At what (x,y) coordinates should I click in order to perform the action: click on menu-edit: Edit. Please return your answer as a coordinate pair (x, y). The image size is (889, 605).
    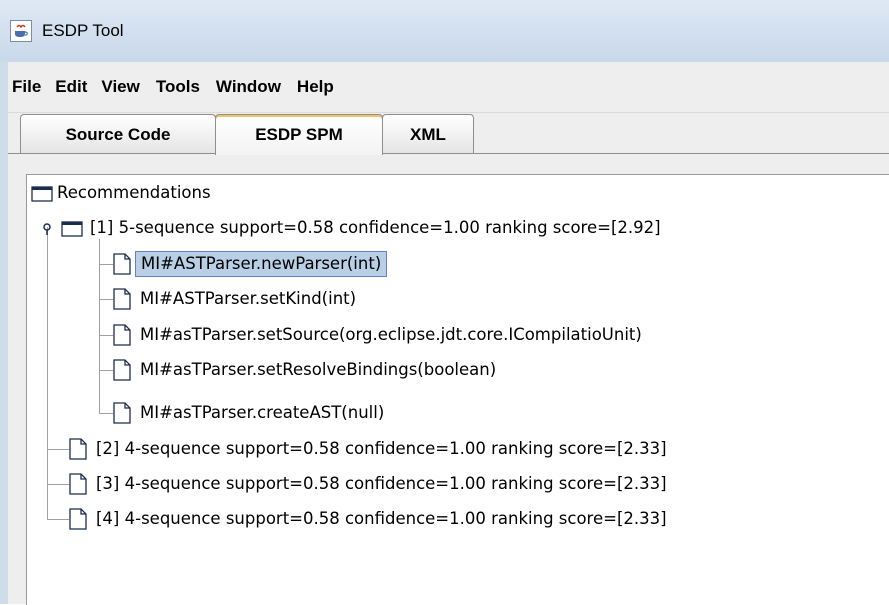
    Looking at the image, I should click on (74, 87).